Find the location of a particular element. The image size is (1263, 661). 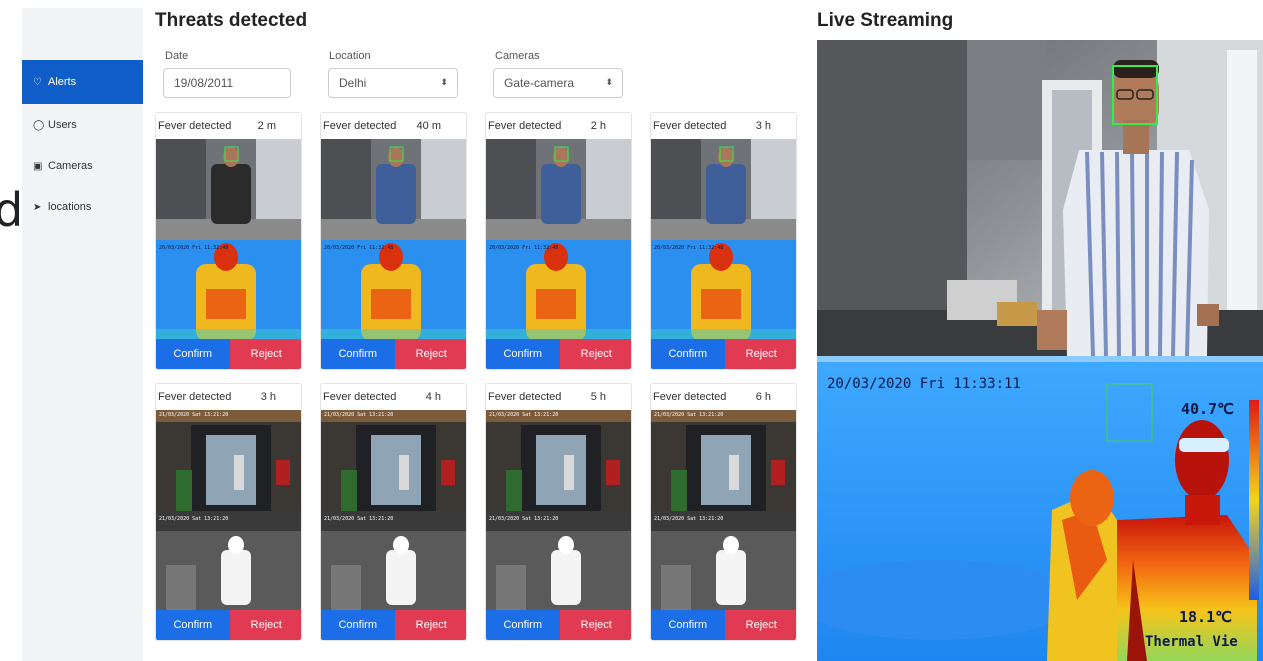

location-select: Delhi ⬍ is located at coordinates (393, 83).